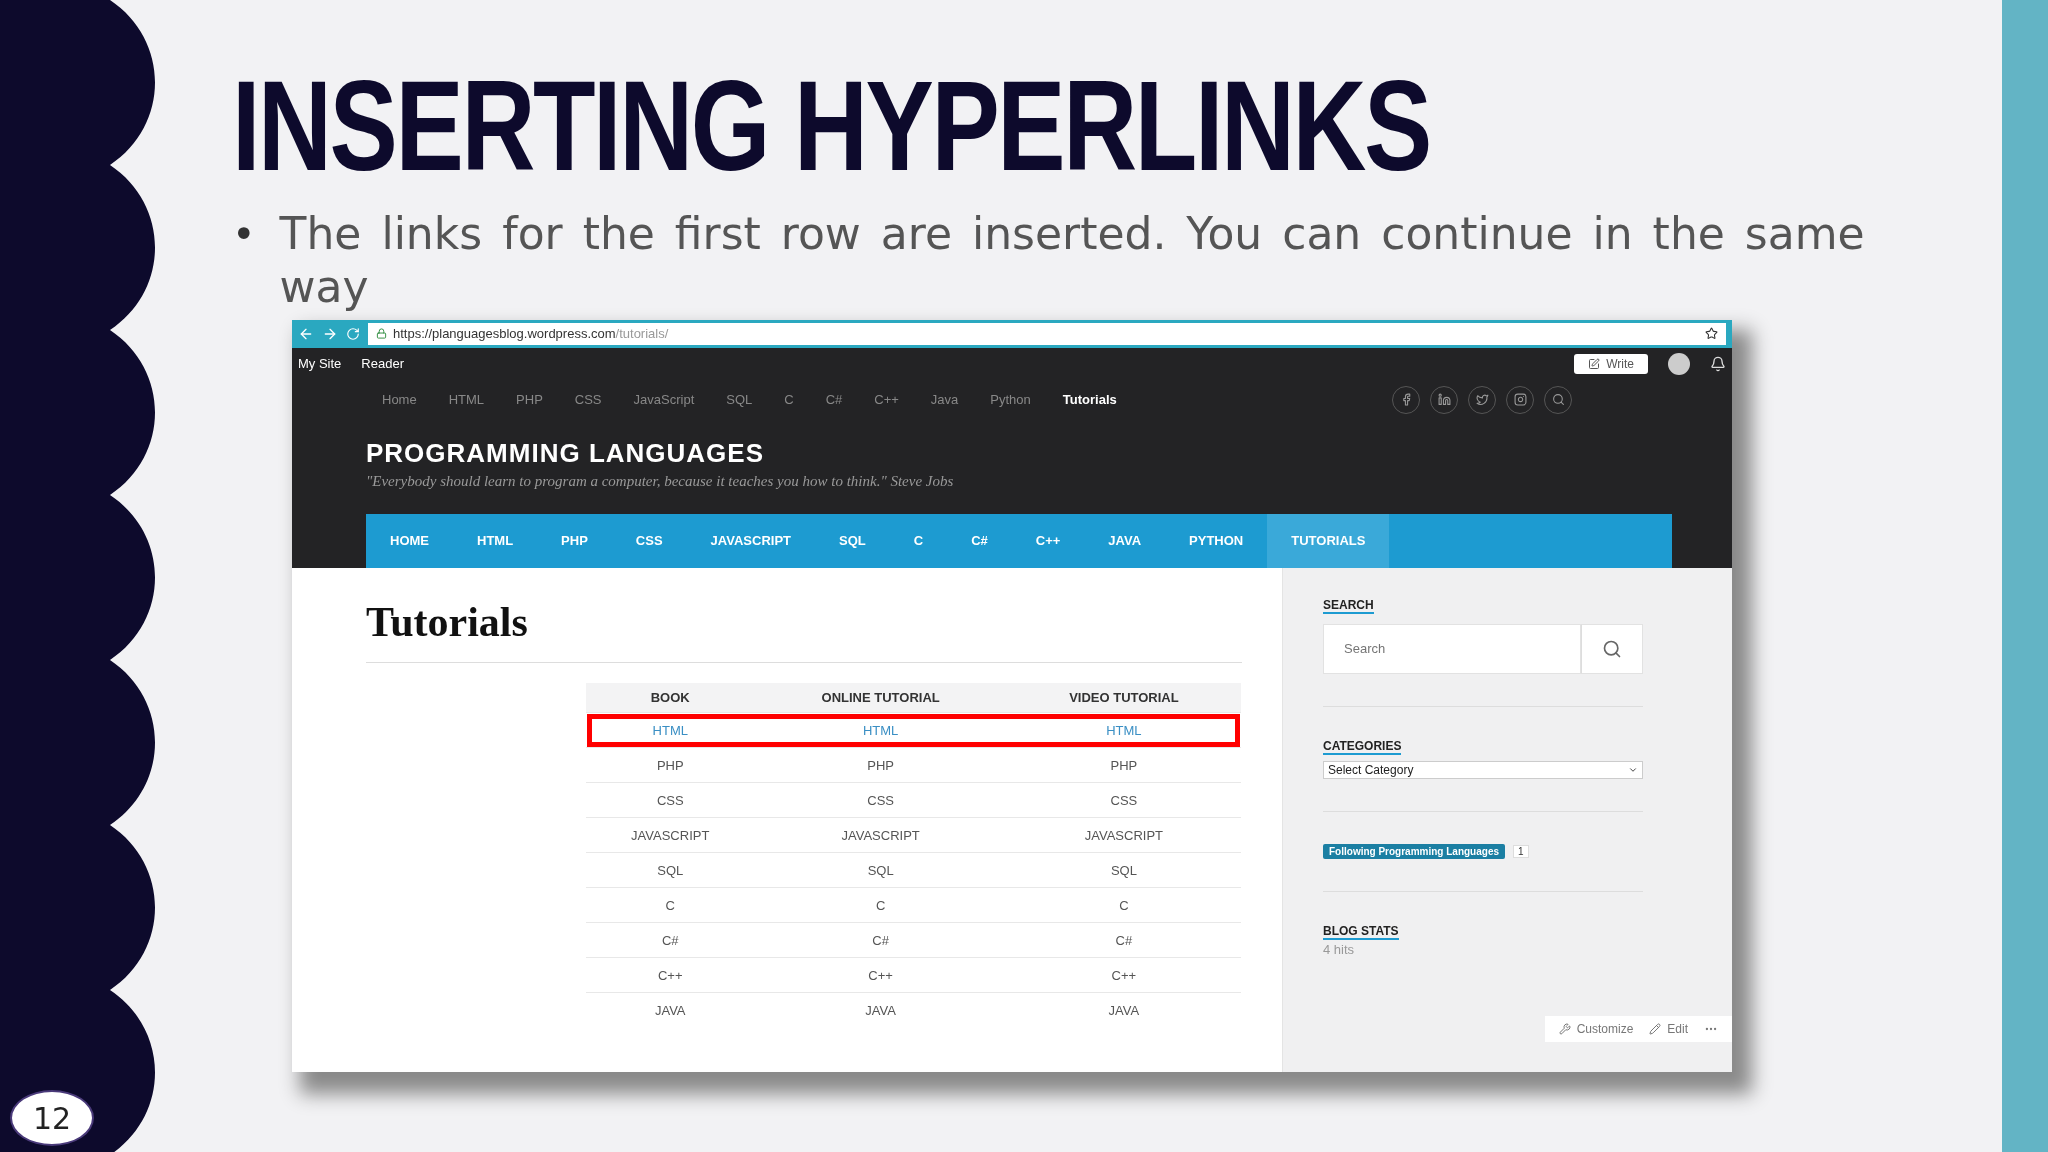 The image size is (2048, 1152). What do you see at coordinates (529, 400) in the screenshot?
I see `nav-link: PHP` at bounding box center [529, 400].